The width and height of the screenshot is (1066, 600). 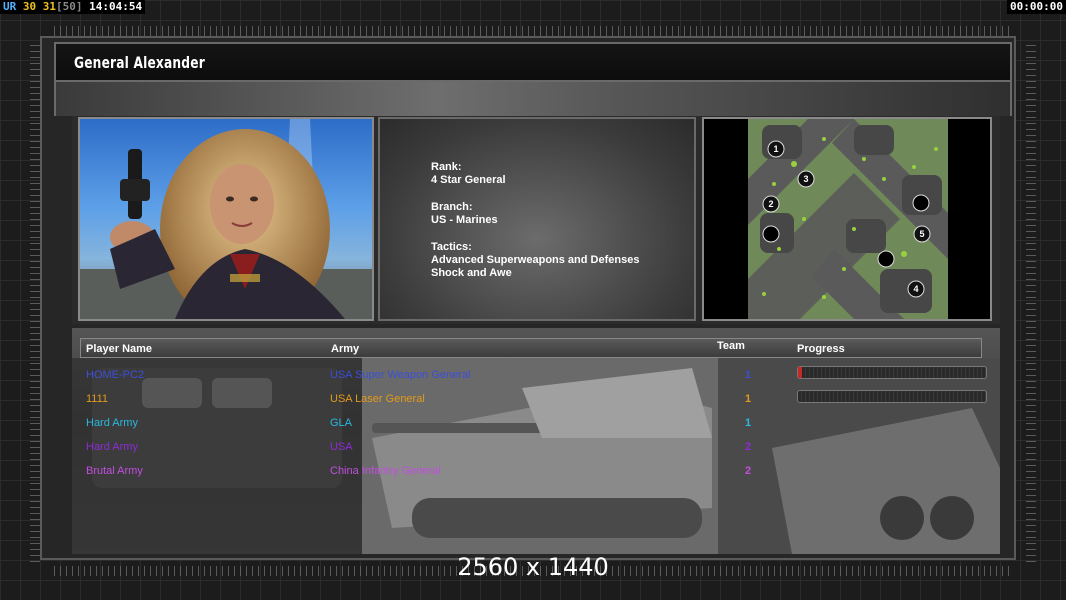 What do you see at coordinates (805, 179) in the screenshot?
I see `map-start-3: 3` at bounding box center [805, 179].